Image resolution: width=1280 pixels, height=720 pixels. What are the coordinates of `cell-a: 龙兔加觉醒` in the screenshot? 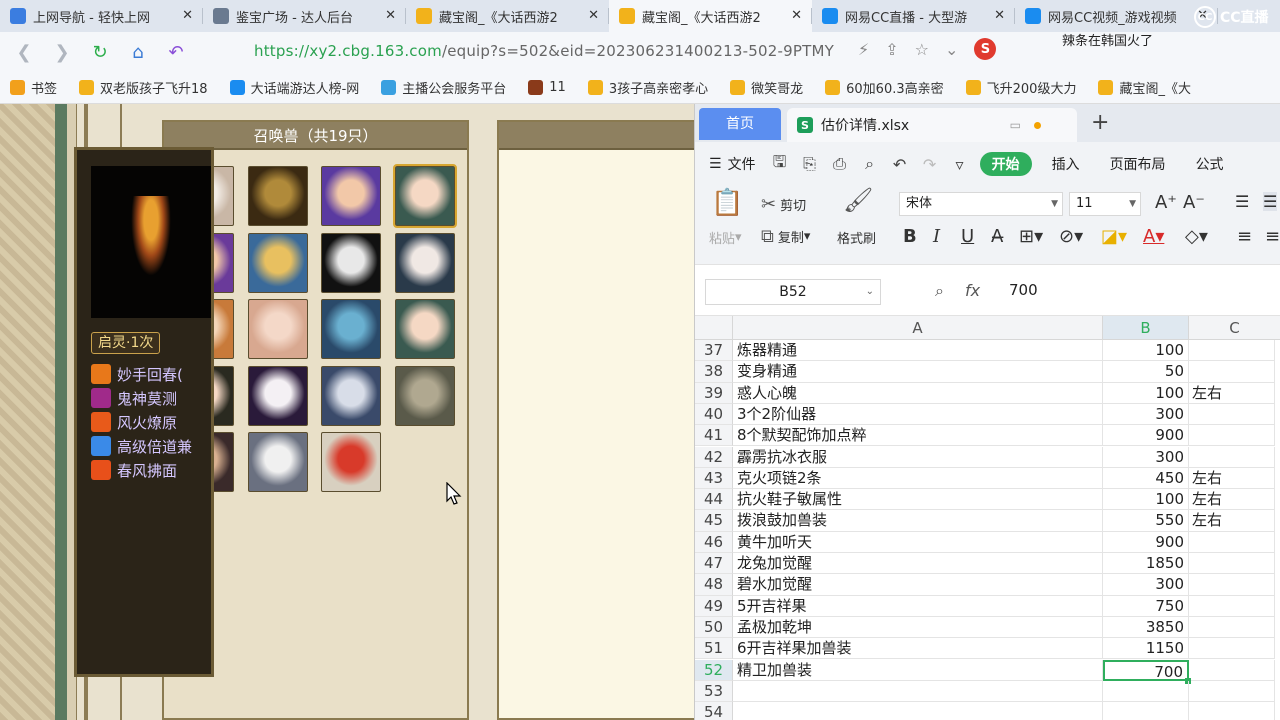 It's located at (918, 564).